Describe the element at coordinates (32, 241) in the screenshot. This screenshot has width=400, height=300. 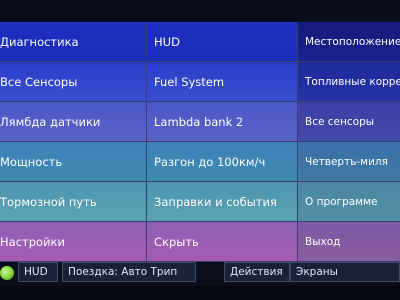
I see `menu-item-label: Настройки` at that location.